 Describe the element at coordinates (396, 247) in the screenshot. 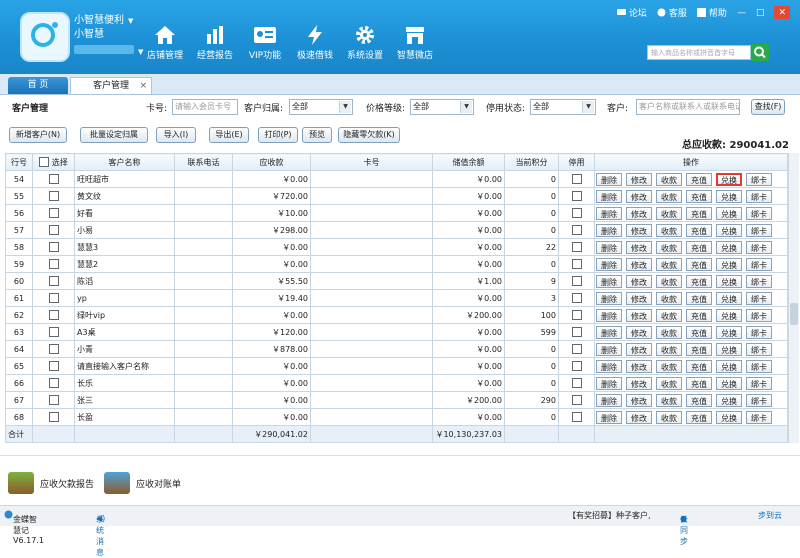

I see `table-row: 58 慧慧3 ￥0.00 ￥0.00 22 删除 修改 收款 充值 兑换 绑卡` at that location.